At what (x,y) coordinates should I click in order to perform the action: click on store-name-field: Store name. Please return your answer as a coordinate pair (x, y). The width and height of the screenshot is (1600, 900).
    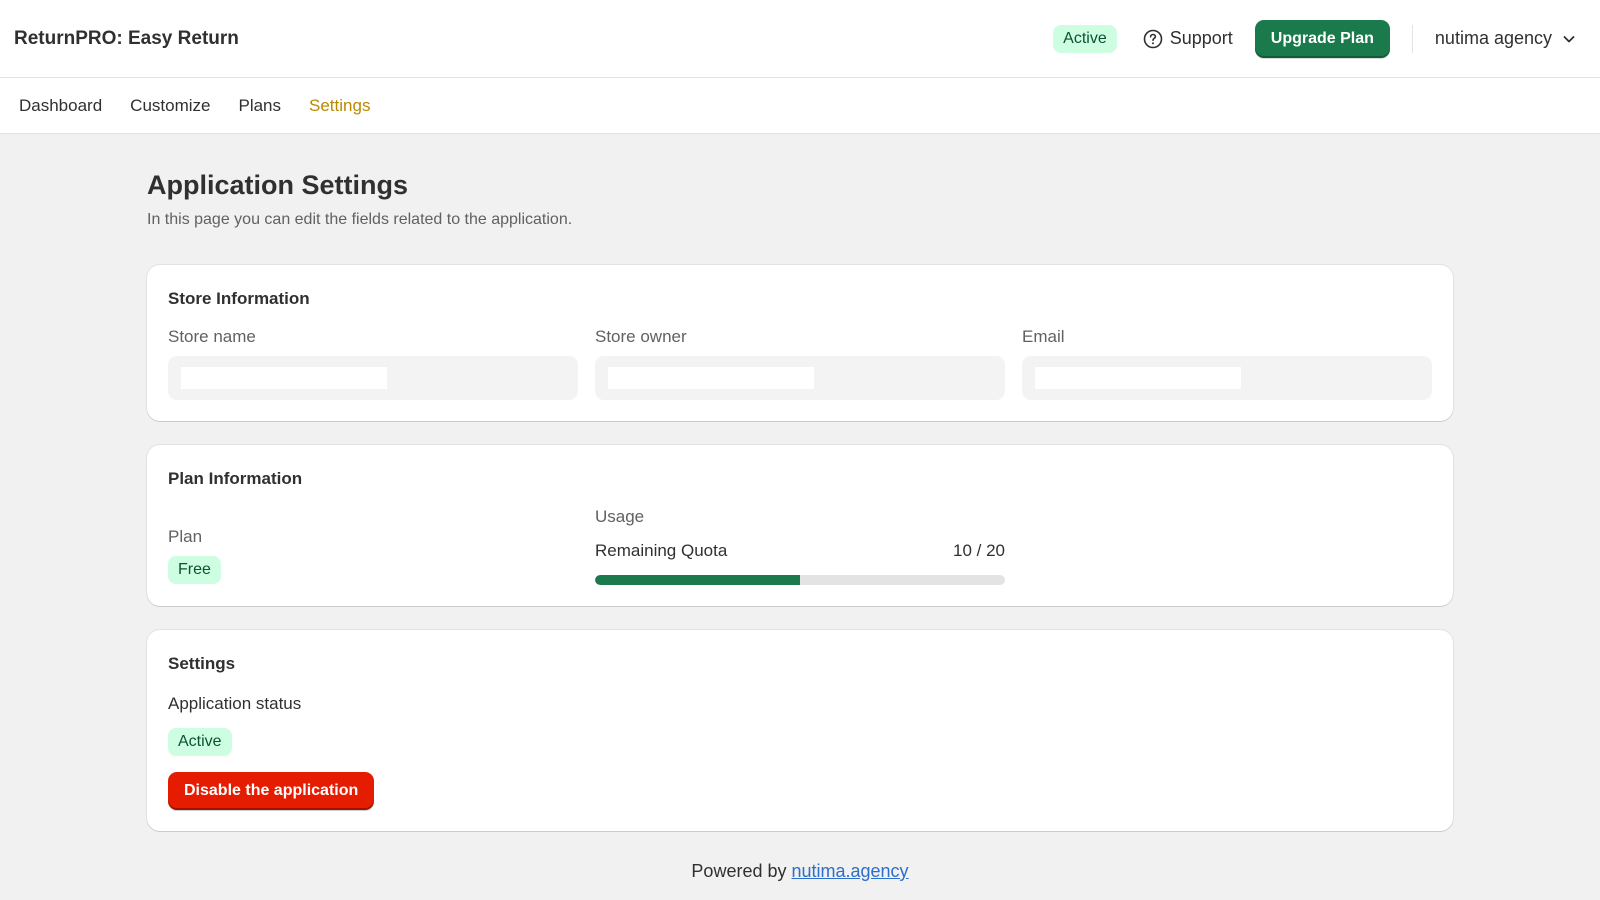
    Looking at the image, I should click on (373, 363).